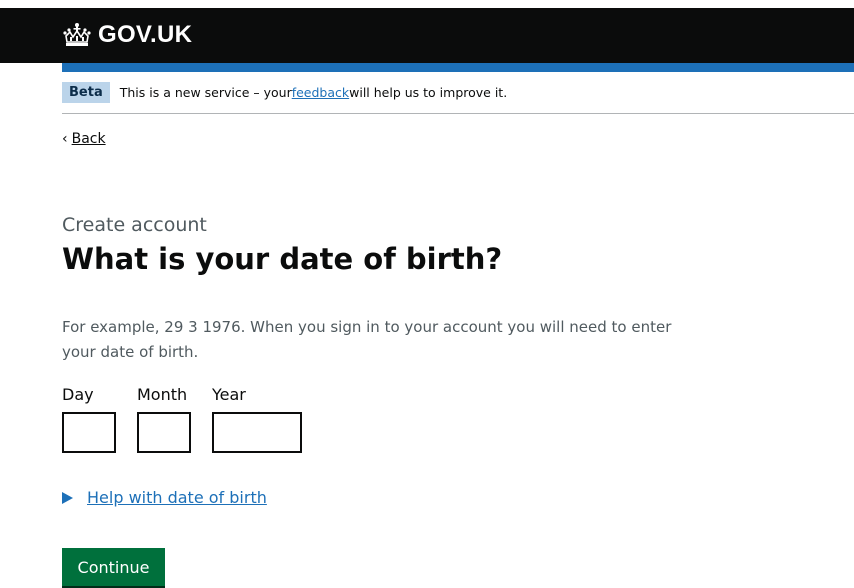 The width and height of the screenshot is (854, 588). What do you see at coordinates (229, 394) in the screenshot?
I see `year-label: Year` at bounding box center [229, 394].